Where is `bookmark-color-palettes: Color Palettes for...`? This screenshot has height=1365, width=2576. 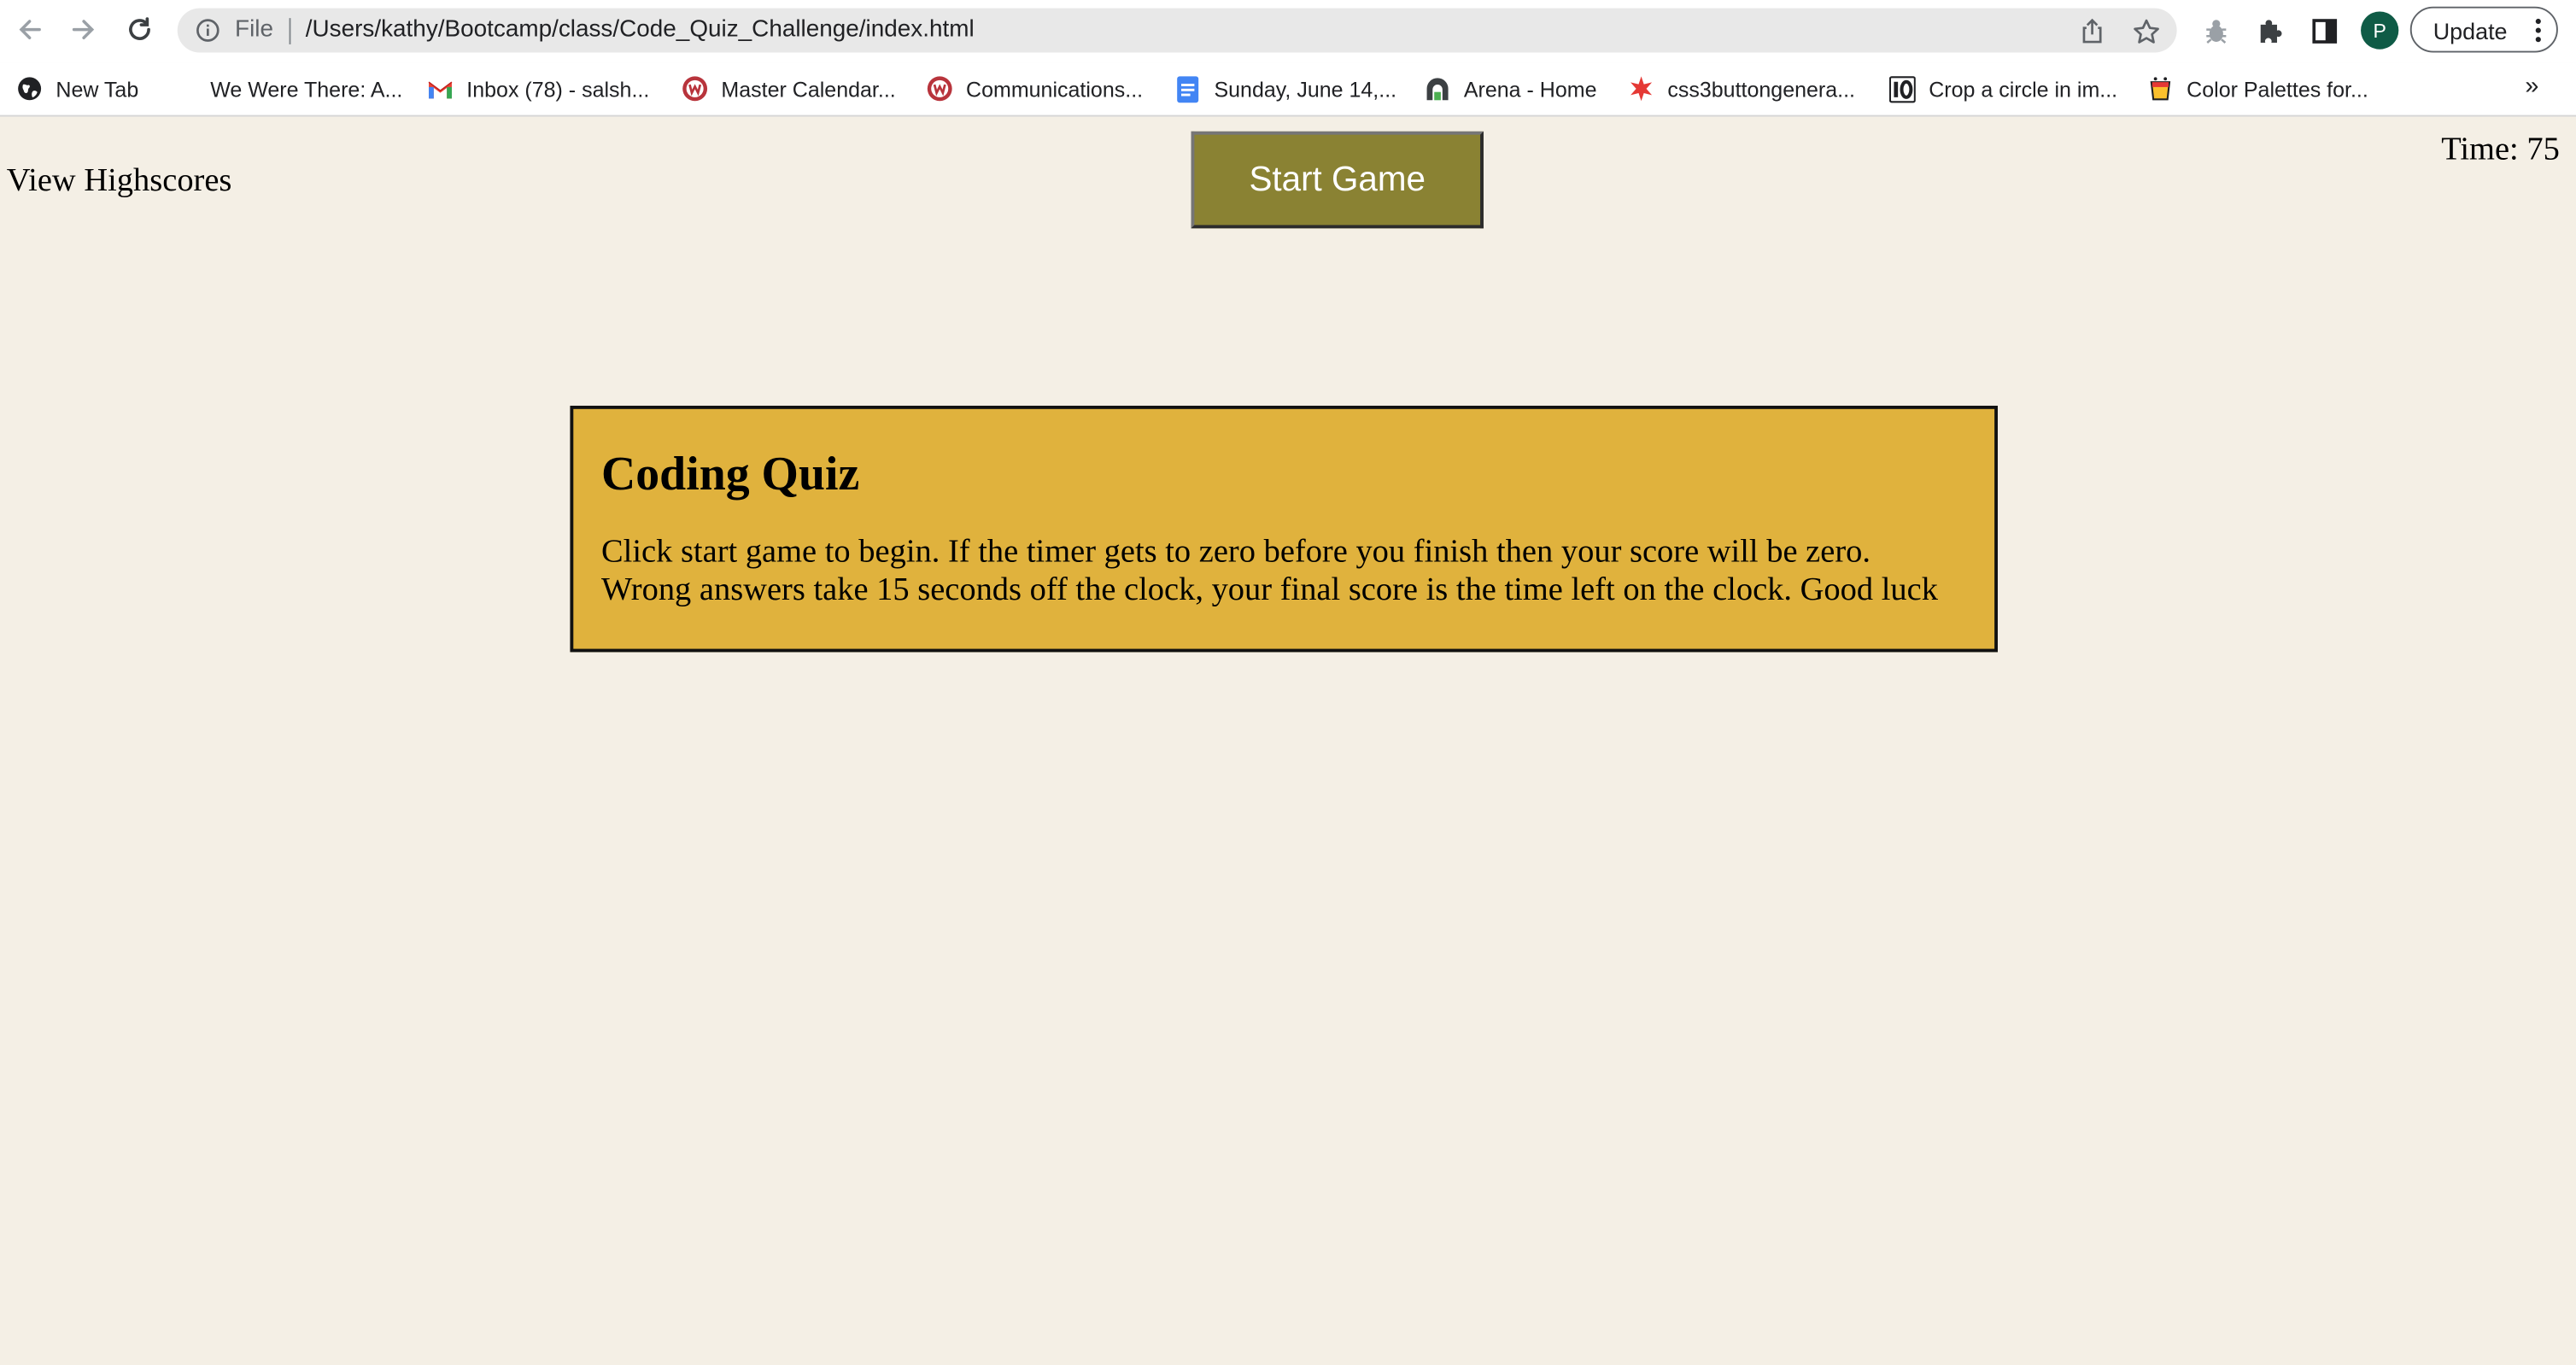
bookmark-color-palettes: Color Palettes for... is located at coordinates (2257, 89).